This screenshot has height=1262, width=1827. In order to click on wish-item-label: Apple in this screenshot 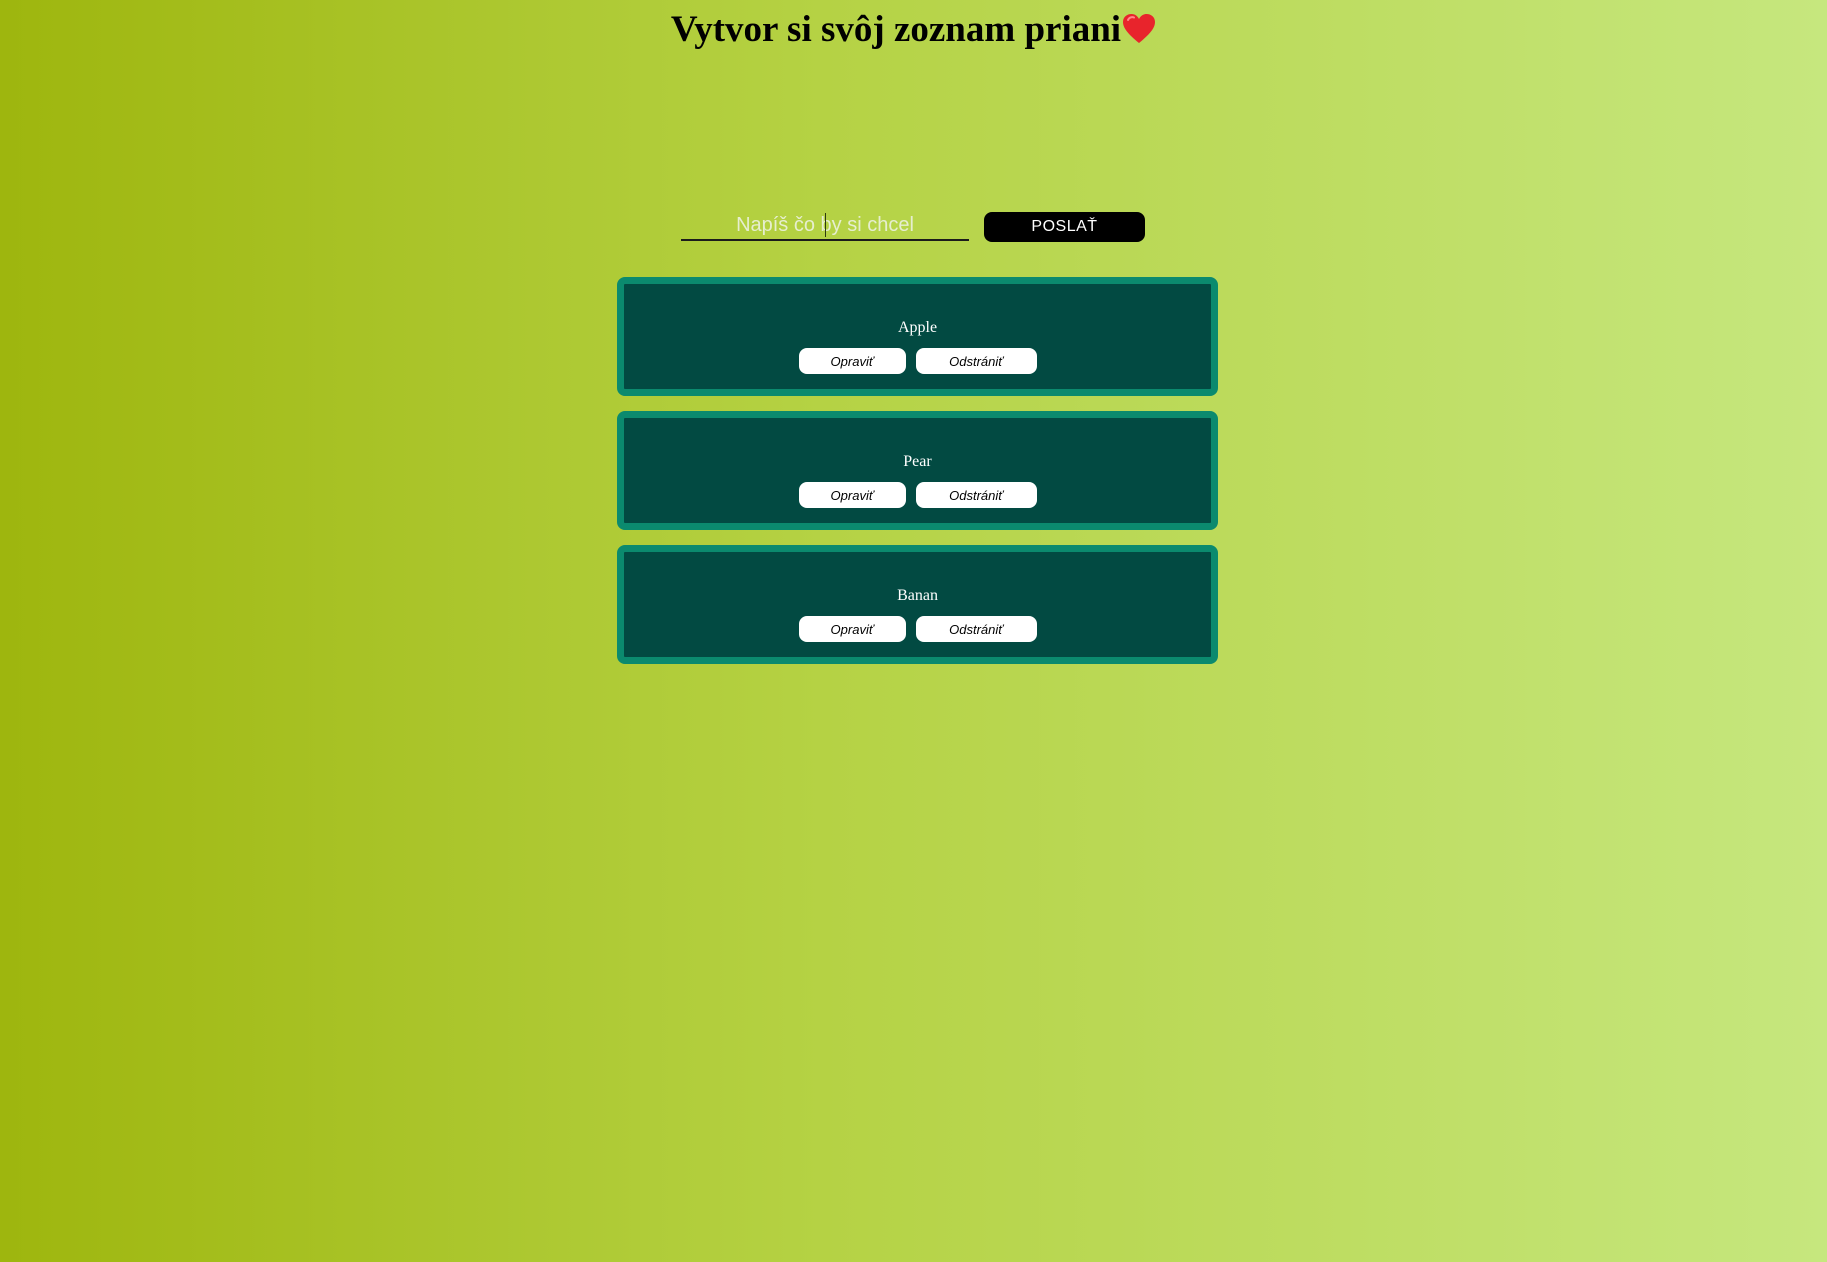, I will do `click(917, 327)`.